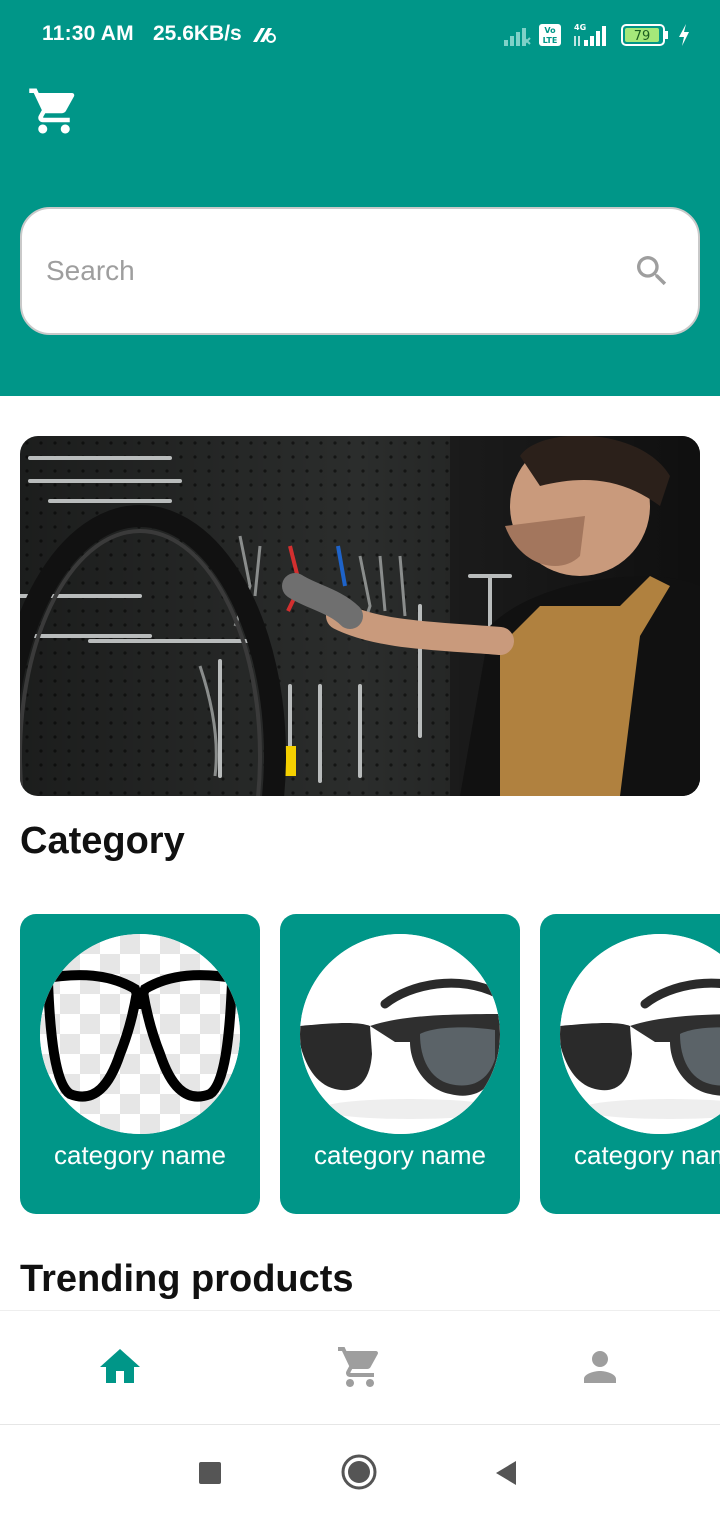 This screenshot has height=1520, width=720. What do you see at coordinates (684, 35) in the screenshot?
I see `charging-icon` at bounding box center [684, 35].